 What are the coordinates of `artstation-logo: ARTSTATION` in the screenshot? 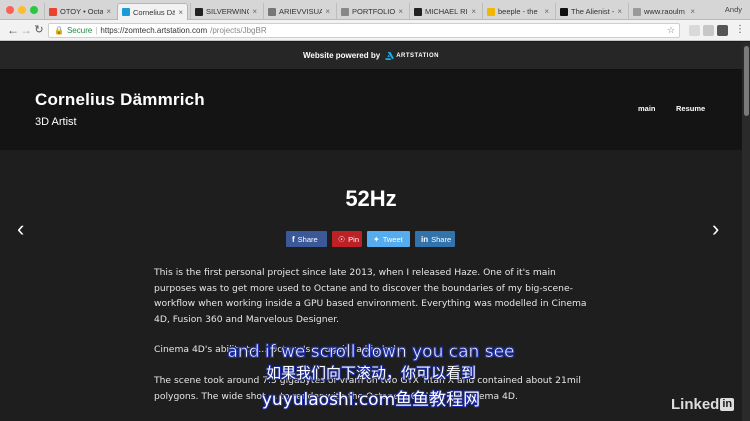 It's located at (412, 55).